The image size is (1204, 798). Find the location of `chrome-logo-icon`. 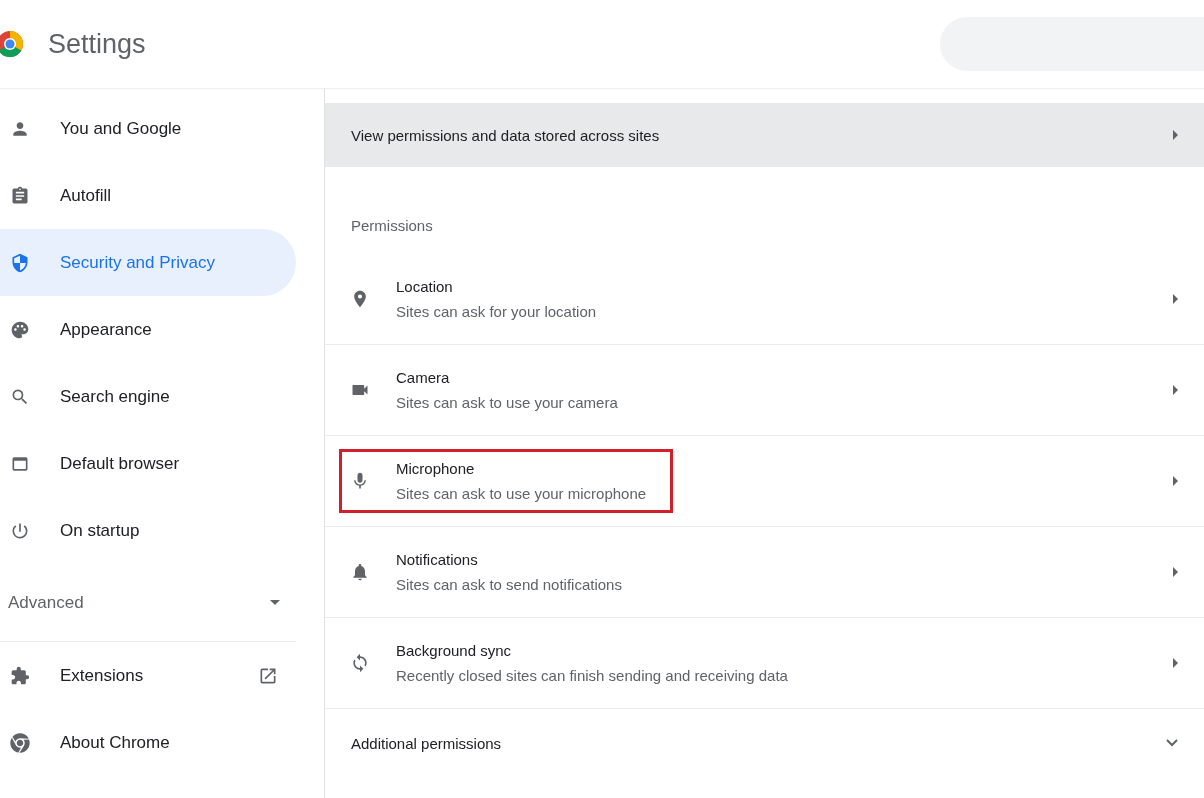

chrome-logo-icon is located at coordinates (12, 44).